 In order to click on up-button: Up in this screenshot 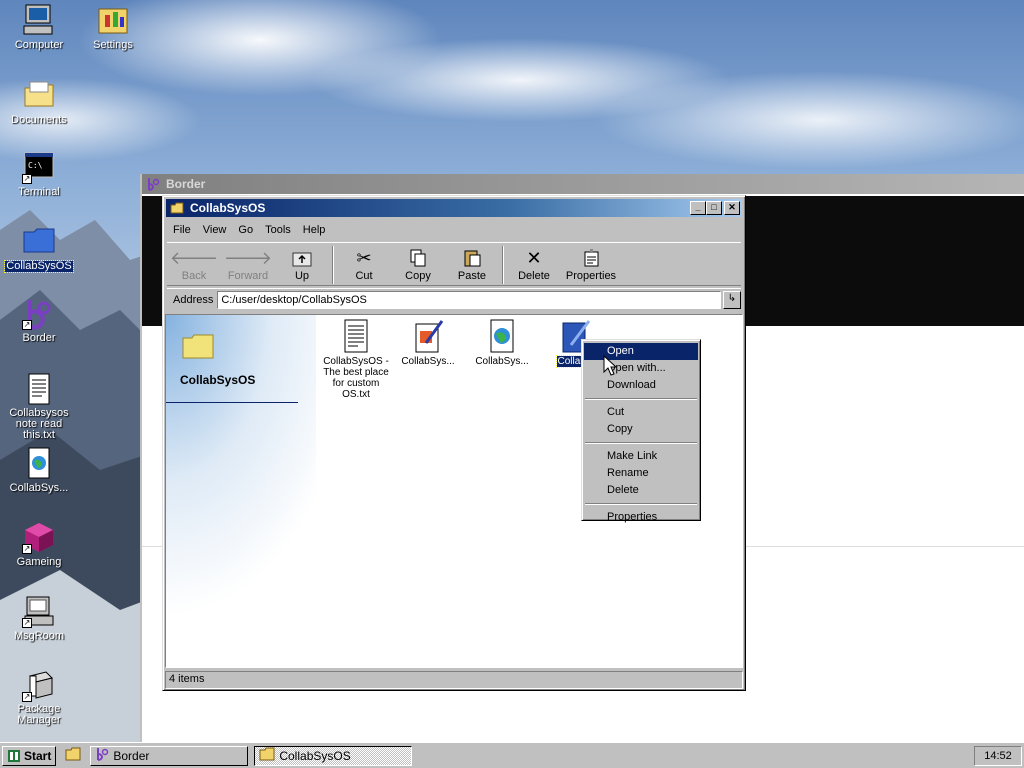, I will do `click(302, 264)`.